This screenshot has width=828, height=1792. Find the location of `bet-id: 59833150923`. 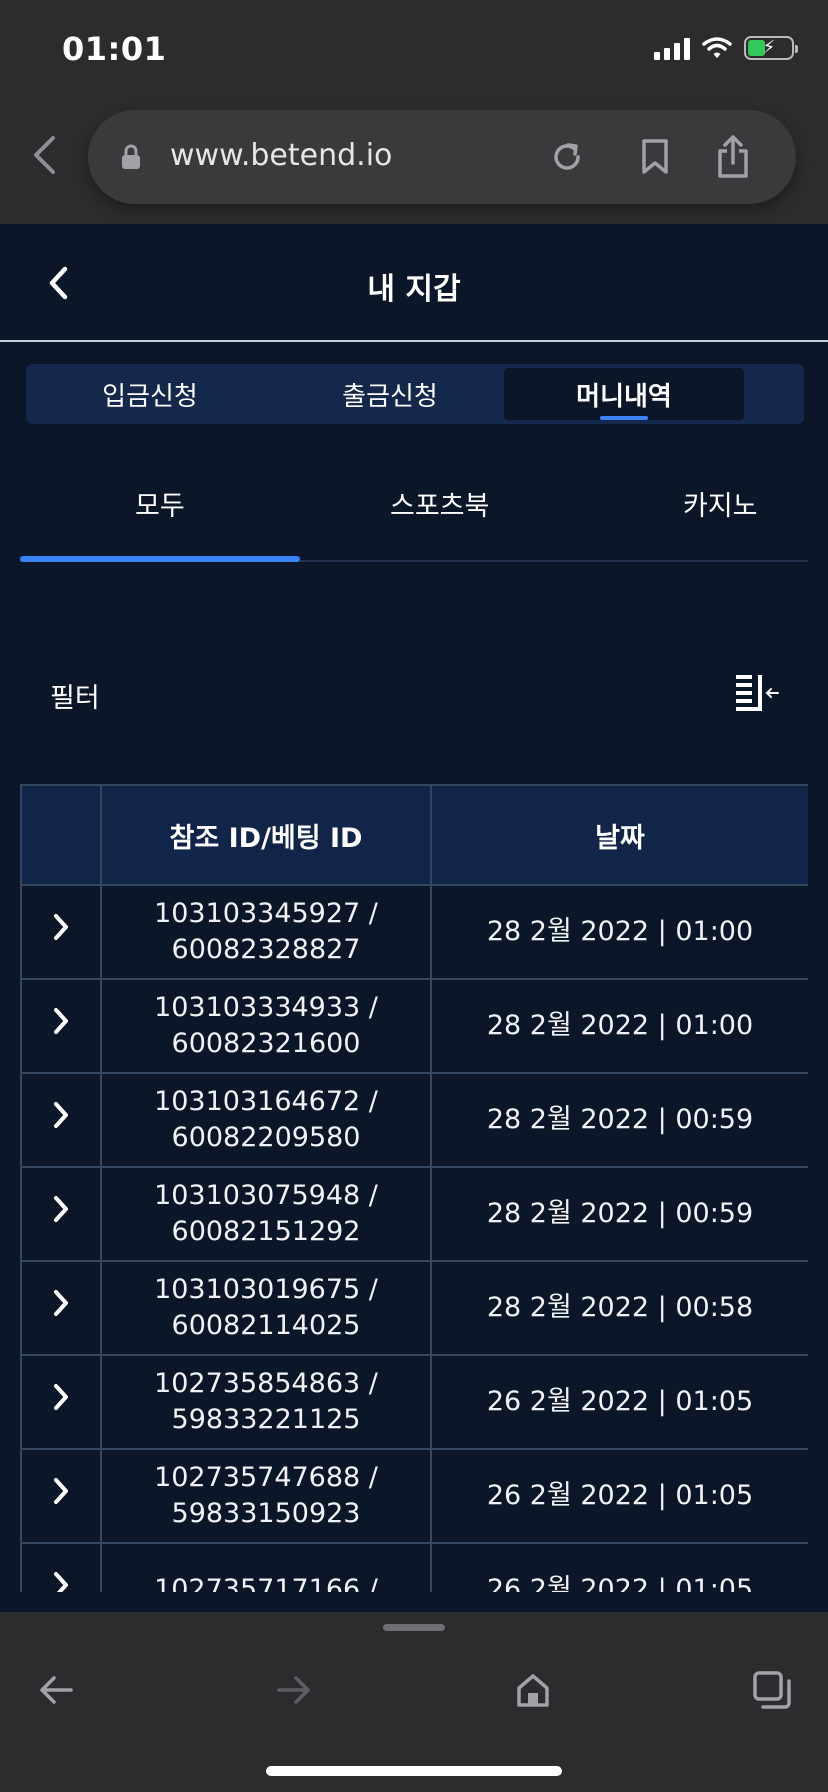

bet-id: 59833150923 is located at coordinates (266, 1513).